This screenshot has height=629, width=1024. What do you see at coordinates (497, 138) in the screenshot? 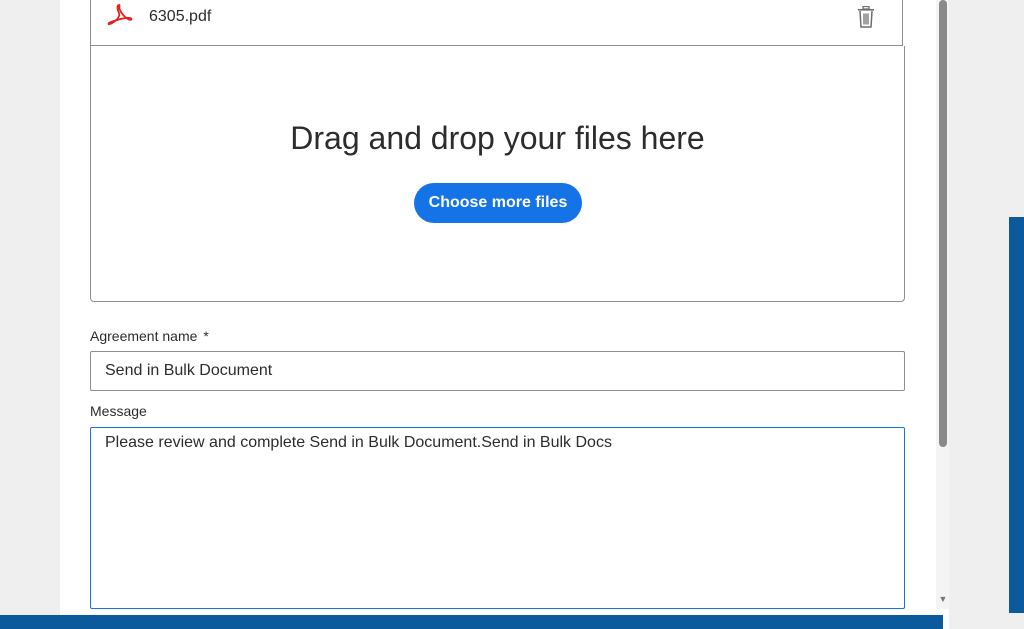
I see `dropzone-title: Drag and drop your files here` at bounding box center [497, 138].